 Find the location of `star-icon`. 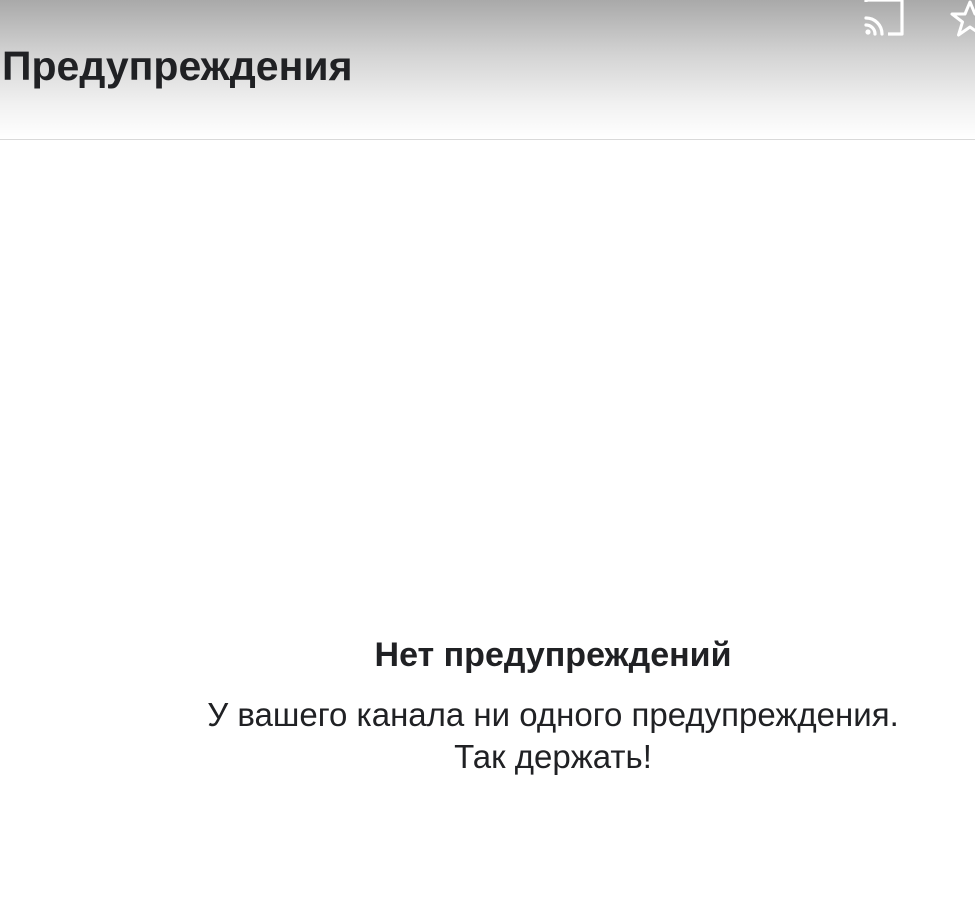

star-icon is located at coordinates (962, 18).